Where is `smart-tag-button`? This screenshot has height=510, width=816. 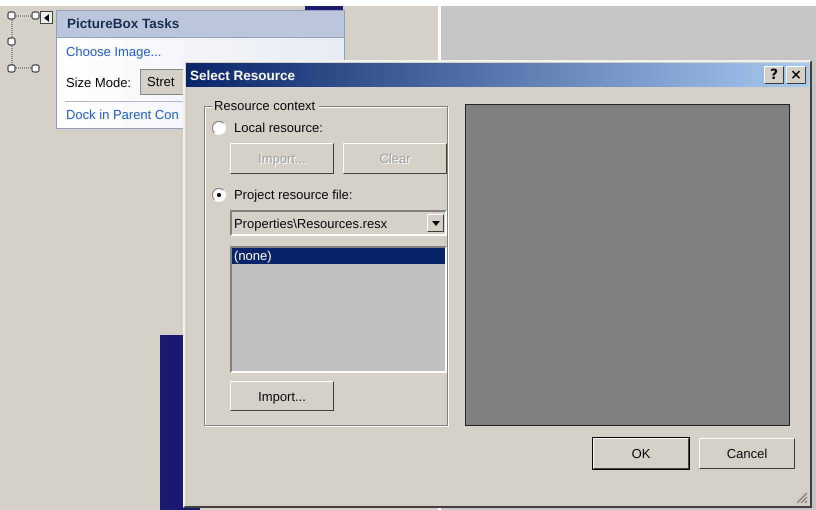 smart-tag-button is located at coordinates (46, 17).